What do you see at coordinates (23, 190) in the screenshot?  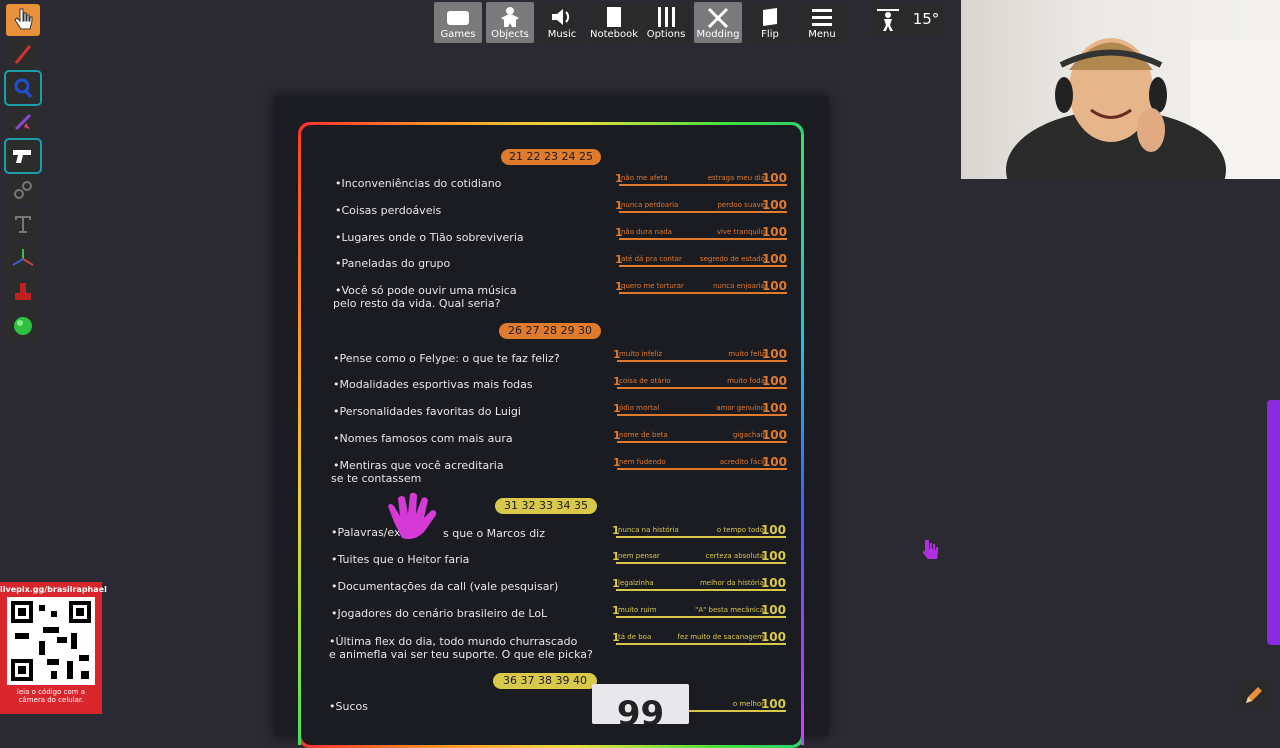 I see `joint-tool` at bounding box center [23, 190].